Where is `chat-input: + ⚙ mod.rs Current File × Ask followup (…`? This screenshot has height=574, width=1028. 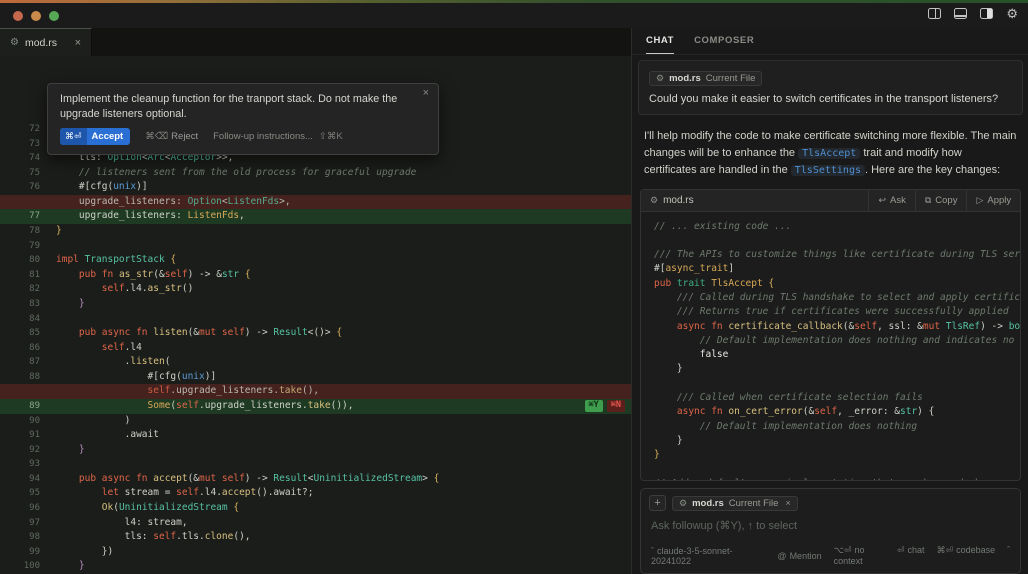
chat-input: + ⚙ mod.rs Current File × Ask followup (… is located at coordinates (831, 531).